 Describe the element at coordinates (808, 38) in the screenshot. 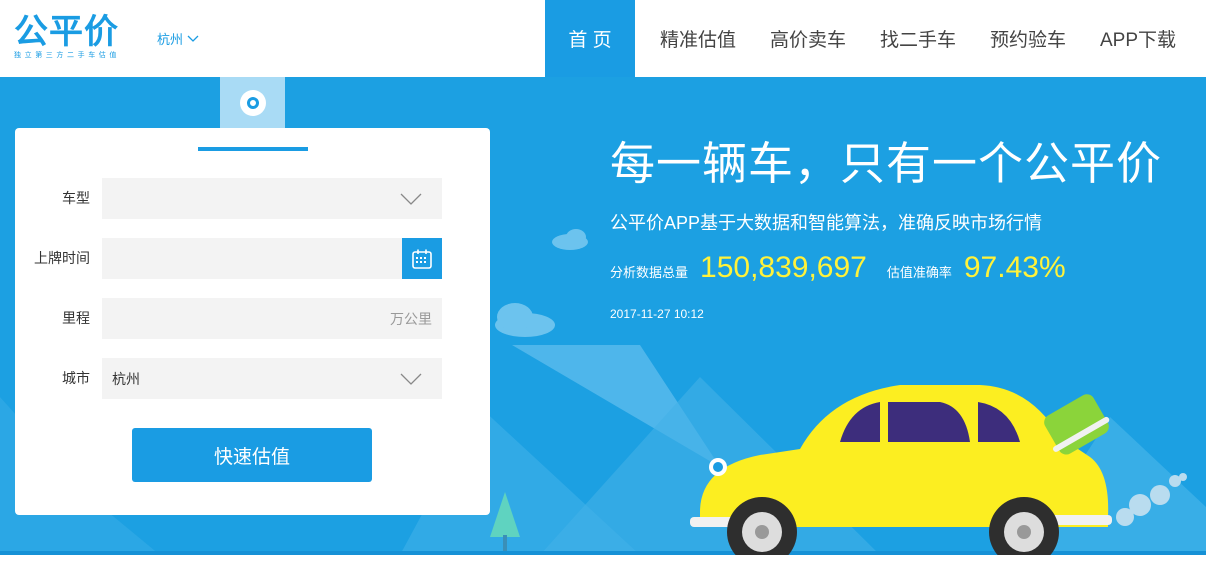

I see `nav-item-sell-car: 高价卖车` at that location.